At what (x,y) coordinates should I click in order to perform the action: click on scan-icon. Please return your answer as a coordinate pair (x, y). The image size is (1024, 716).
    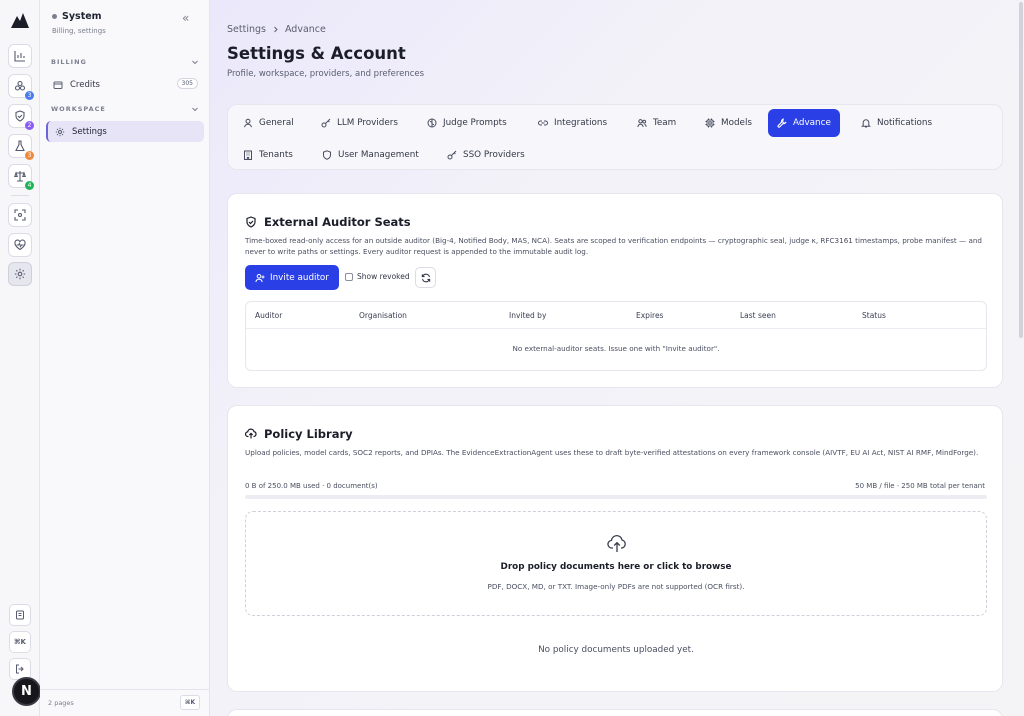
    Looking at the image, I should click on (20, 215).